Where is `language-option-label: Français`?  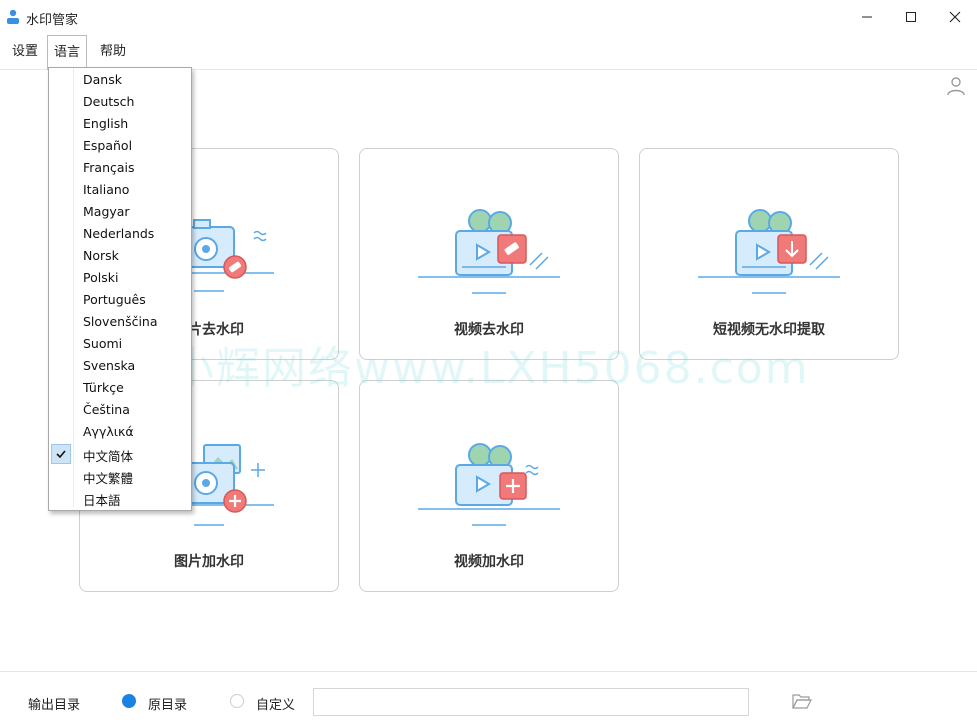
language-option-label: Français is located at coordinates (109, 167).